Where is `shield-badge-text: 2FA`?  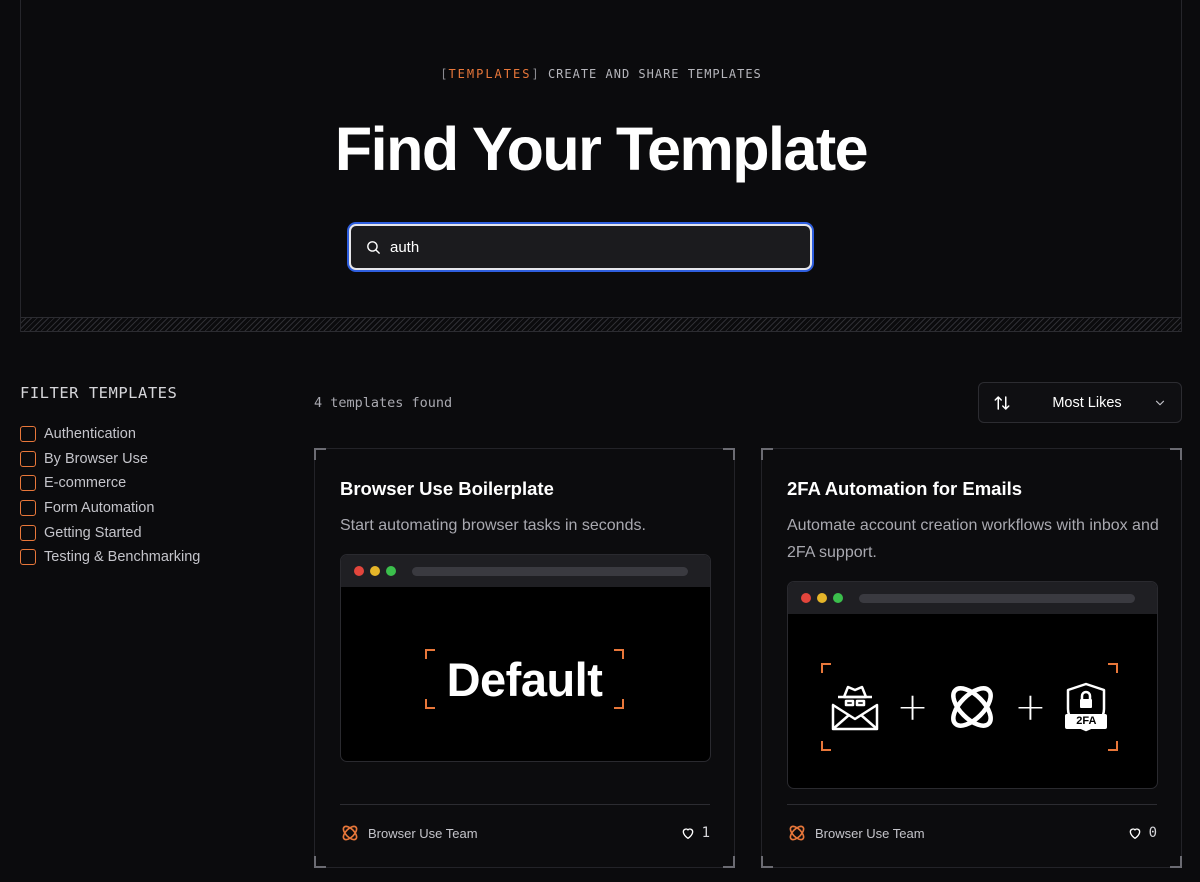 shield-badge-text: 2FA is located at coordinates (1086, 721).